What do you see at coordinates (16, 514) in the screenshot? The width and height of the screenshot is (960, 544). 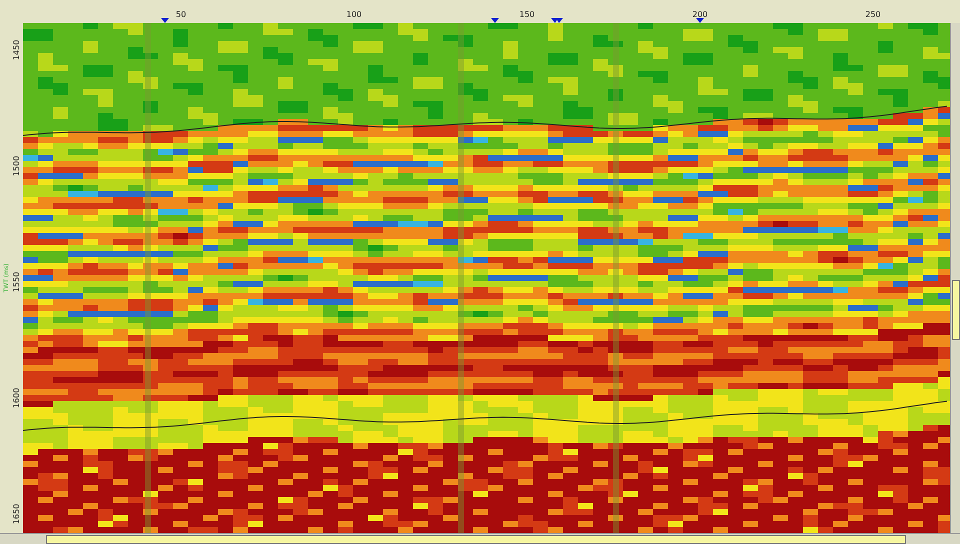 I see `y-axis-tick-label: 1650` at bounding box center [16, 514].